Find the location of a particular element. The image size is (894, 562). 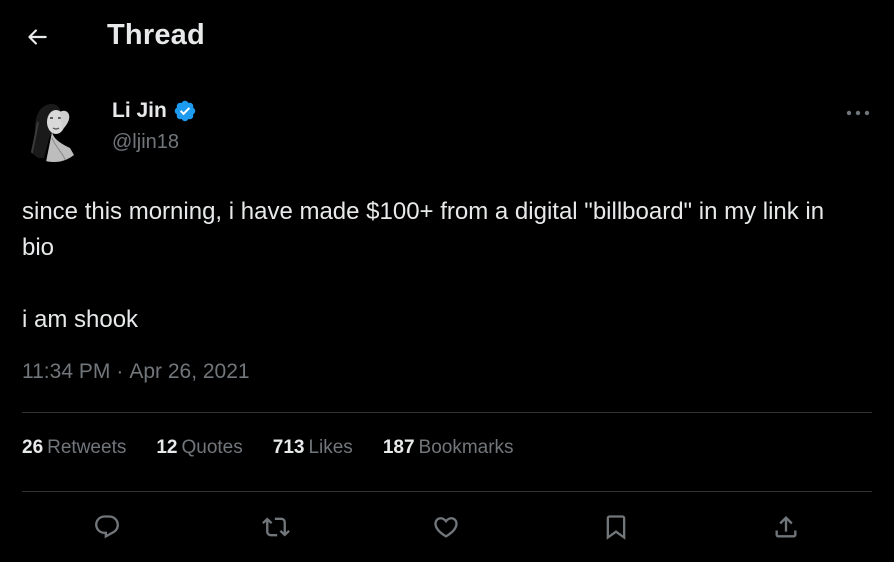

tweet-action-bar is located at coordinates (447, 528).